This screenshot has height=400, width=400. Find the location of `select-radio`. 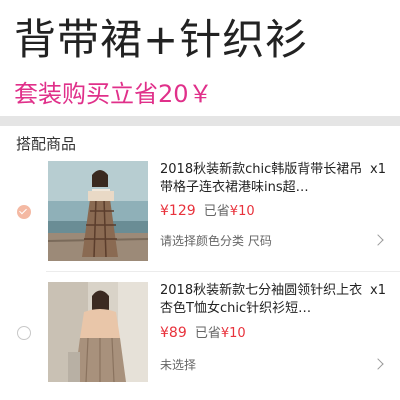

select-radio is located at coordinates (24, 333).